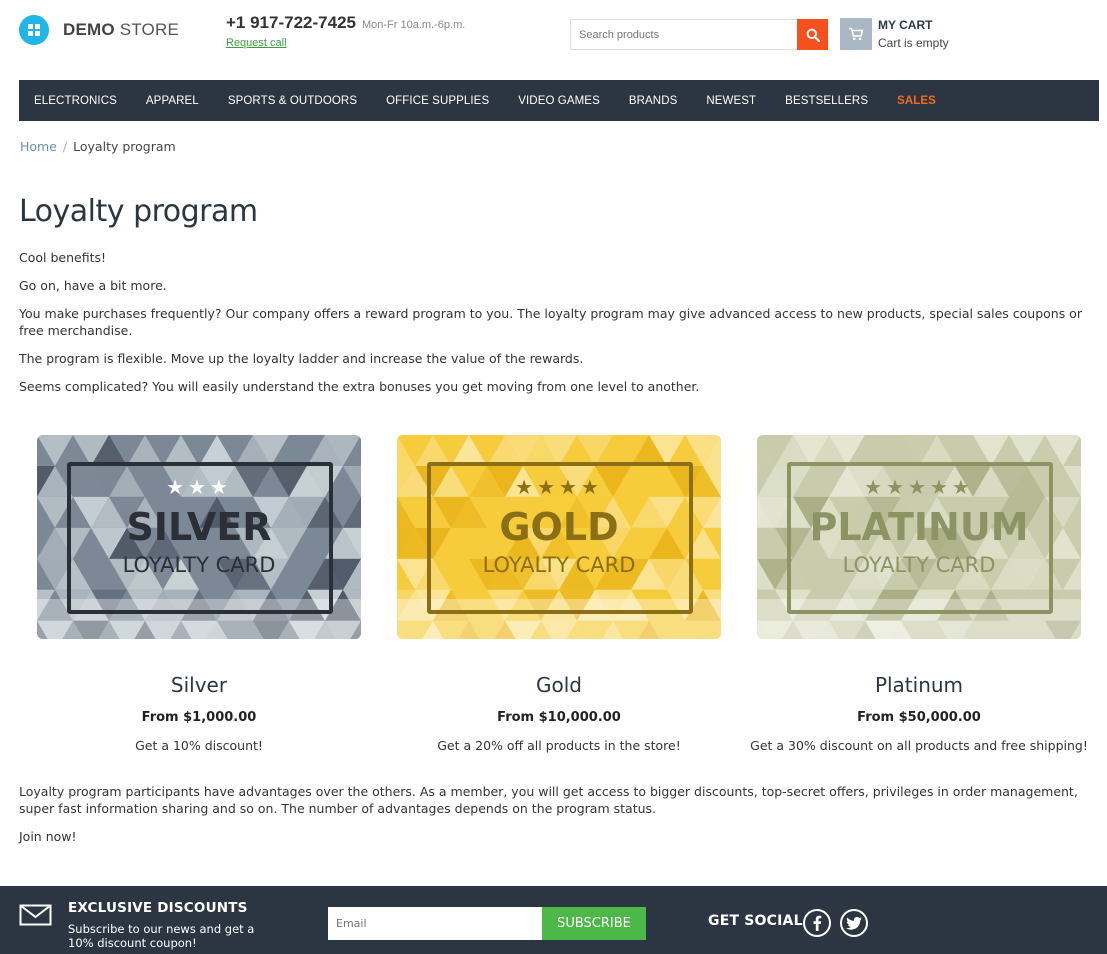 The width and height of the screenshot is (1107, 954). I want to click on tier-name: Silver, so click(199, 685).